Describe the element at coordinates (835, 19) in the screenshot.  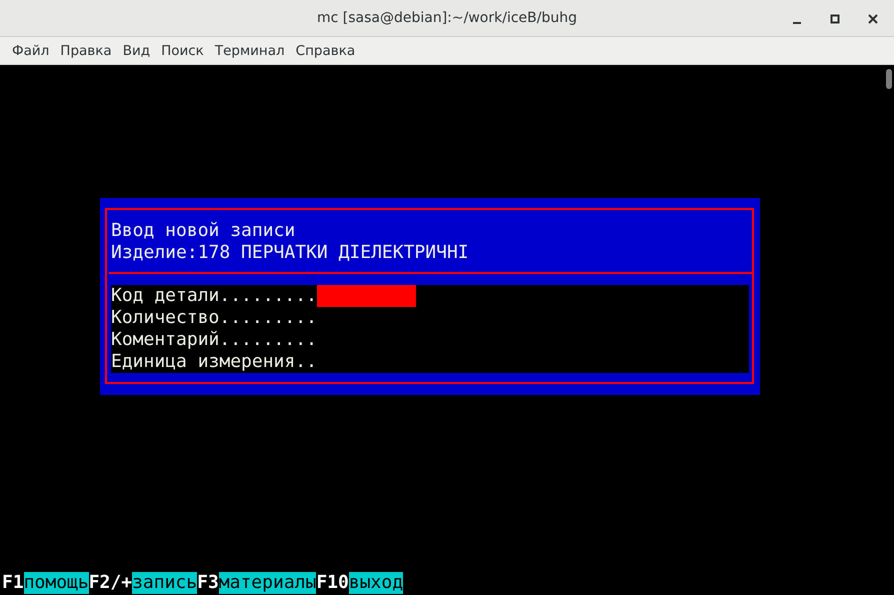
I see `maximize-icon` at that location.